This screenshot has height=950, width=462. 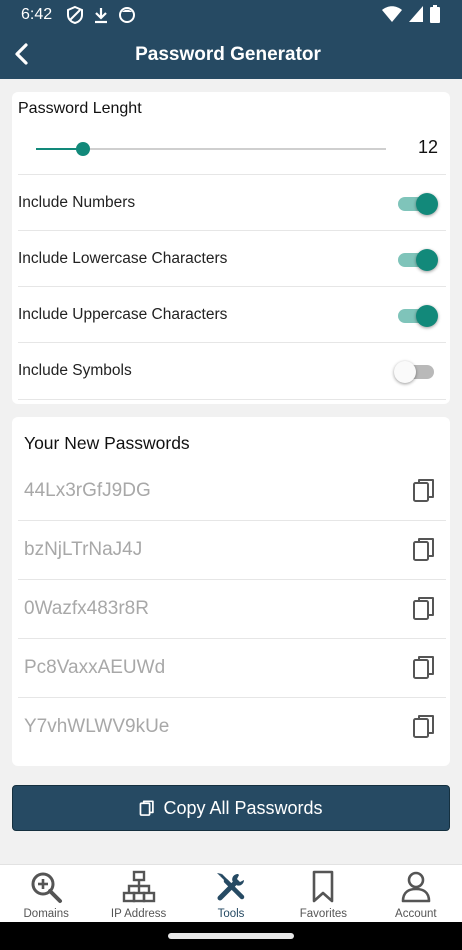 What do you see at coordinates (75, 15) in the screenshot?
I see `vpn-shield-icon` at bounding box center [75, 15].